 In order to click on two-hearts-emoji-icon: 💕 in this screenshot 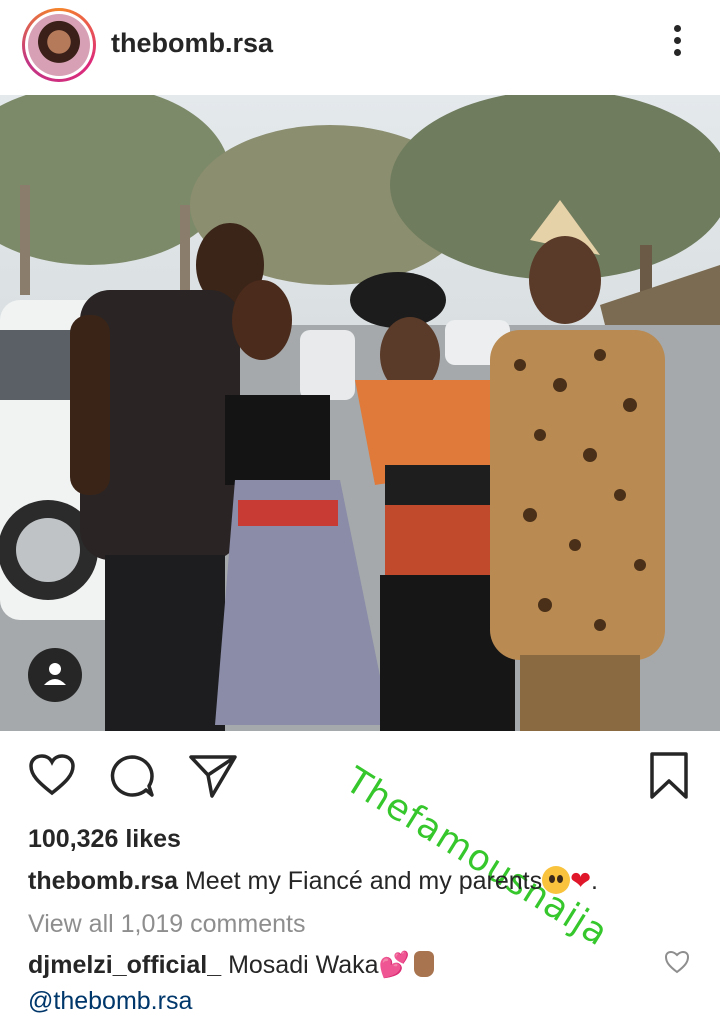, I will do `click(394, 964)`.